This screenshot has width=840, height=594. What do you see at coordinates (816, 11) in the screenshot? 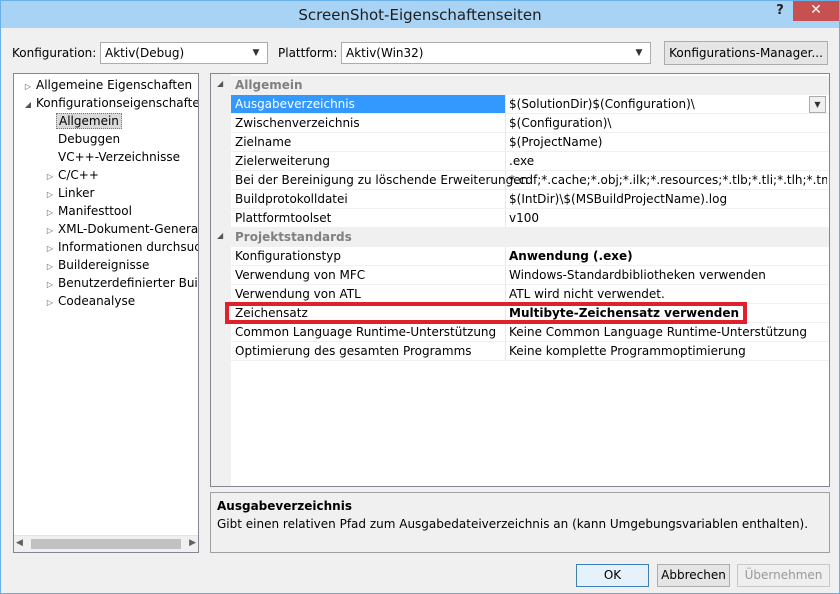
I see `close-button: ✕` at bounding box center [816, 11].